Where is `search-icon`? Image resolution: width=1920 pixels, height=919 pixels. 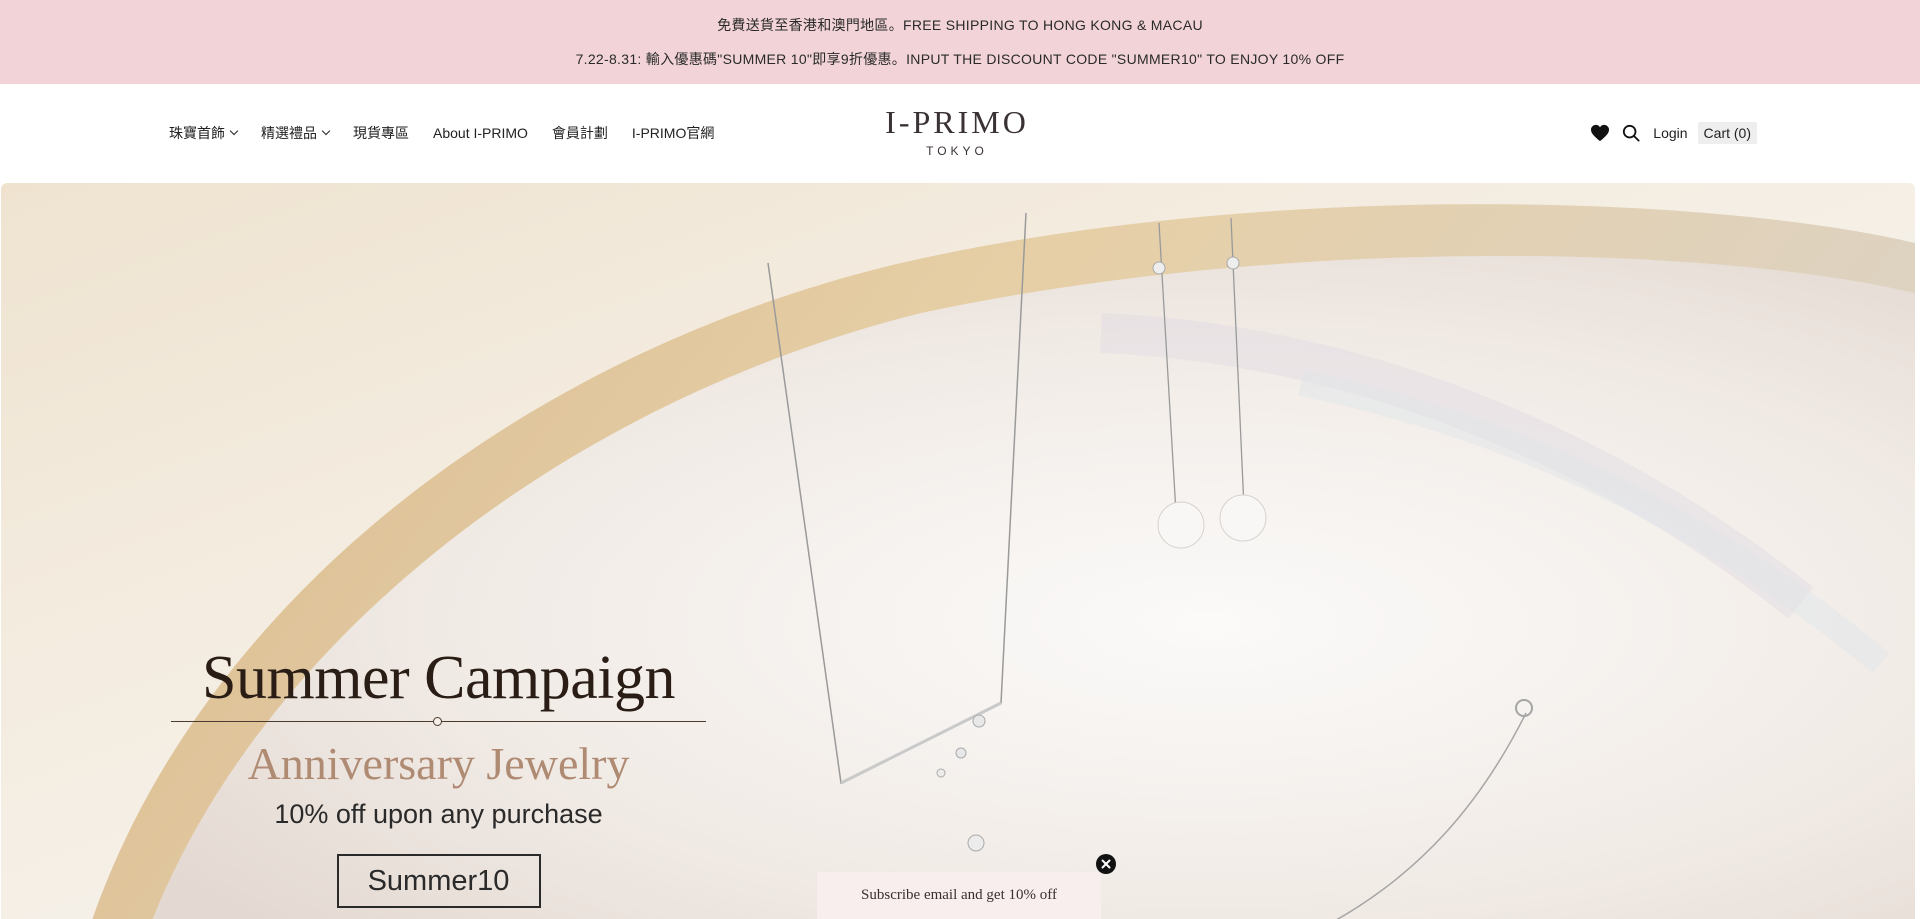
search-icon is located at coordinates (1631, 133).